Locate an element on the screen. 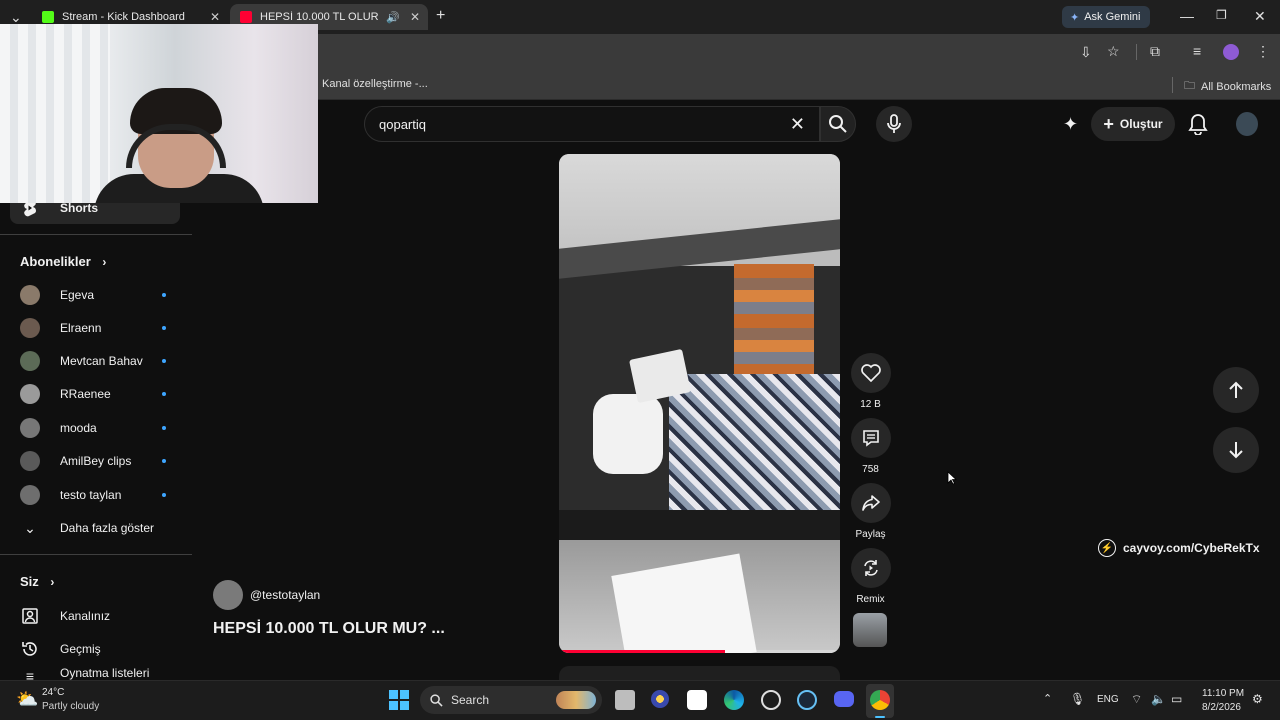 Image resolution: width=1280 pixels, height=720 pixels. sidebar-item-playlists: ≡ Oynatma listeleri is located at coordinates (95, 673).